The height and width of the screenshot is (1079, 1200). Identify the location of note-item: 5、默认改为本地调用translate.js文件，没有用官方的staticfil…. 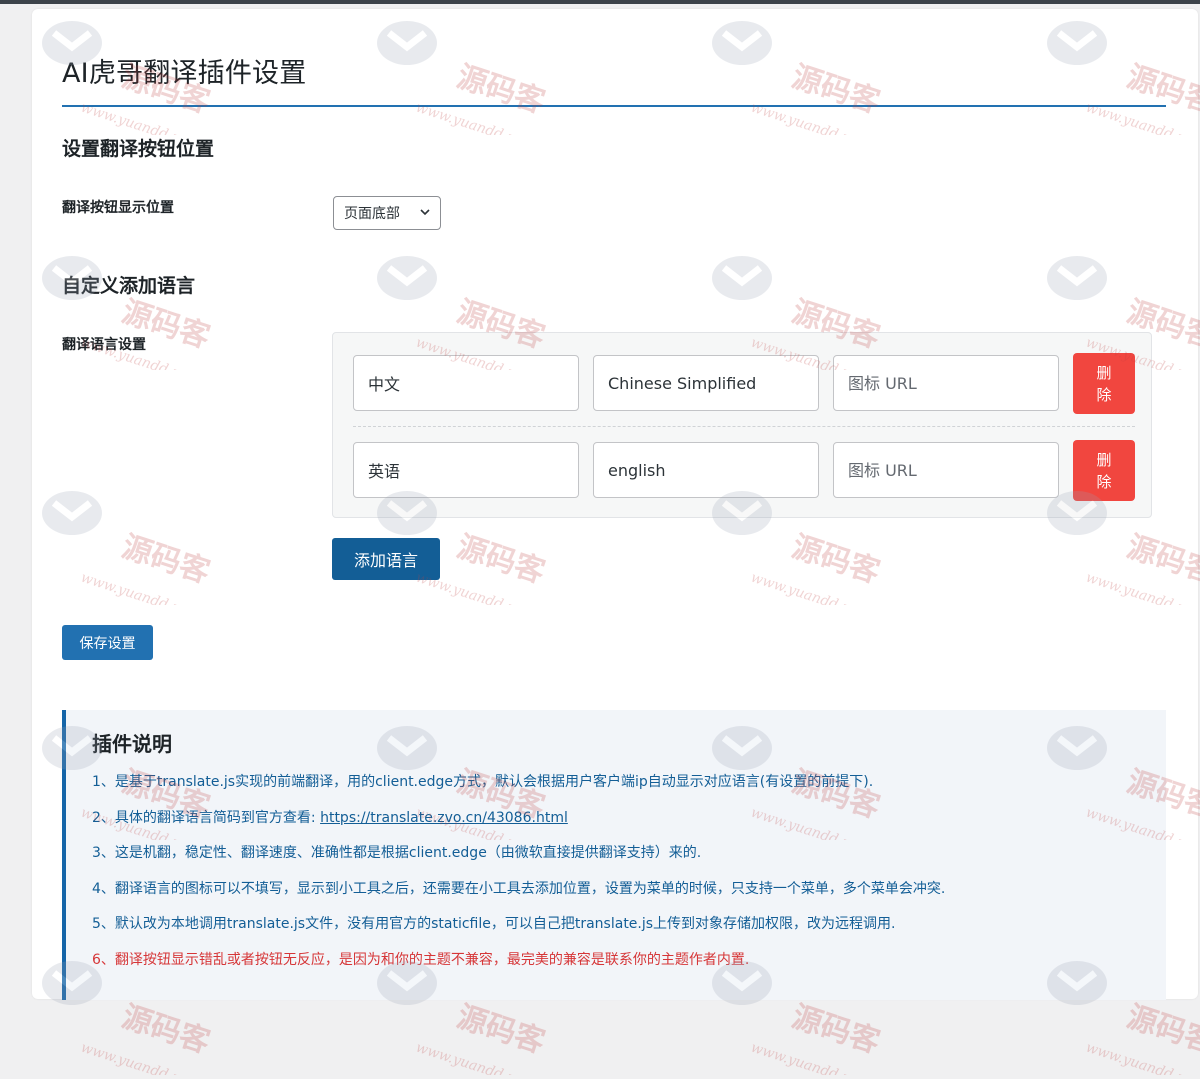
(494, 924).